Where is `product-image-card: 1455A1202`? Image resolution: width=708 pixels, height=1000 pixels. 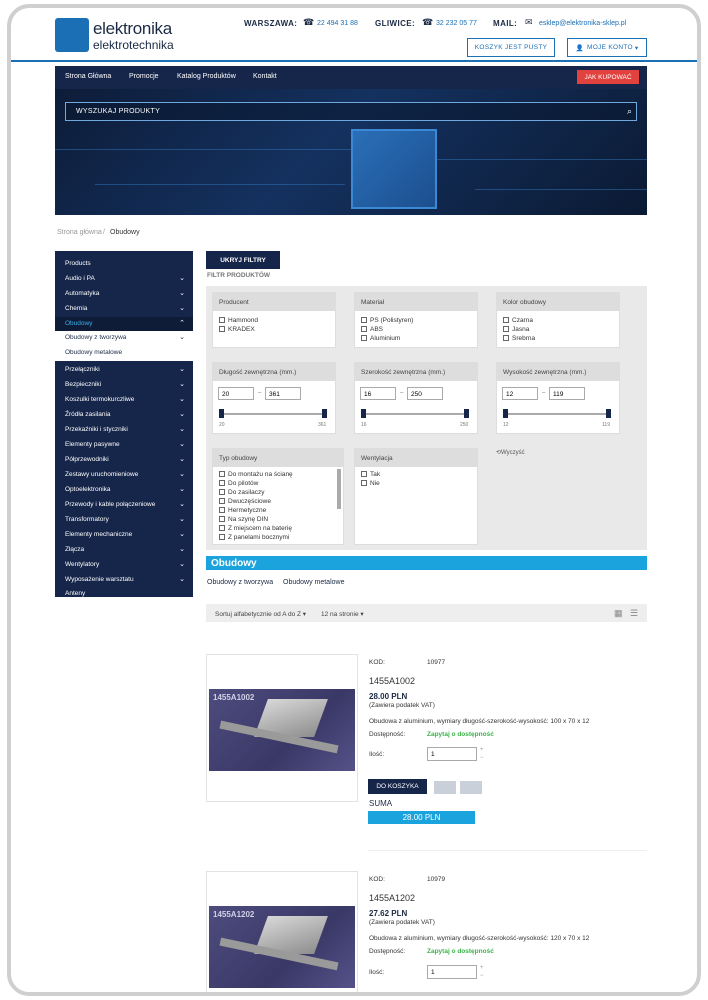
product-image-card: 1455A1202 is located at coordinates (282, 931).